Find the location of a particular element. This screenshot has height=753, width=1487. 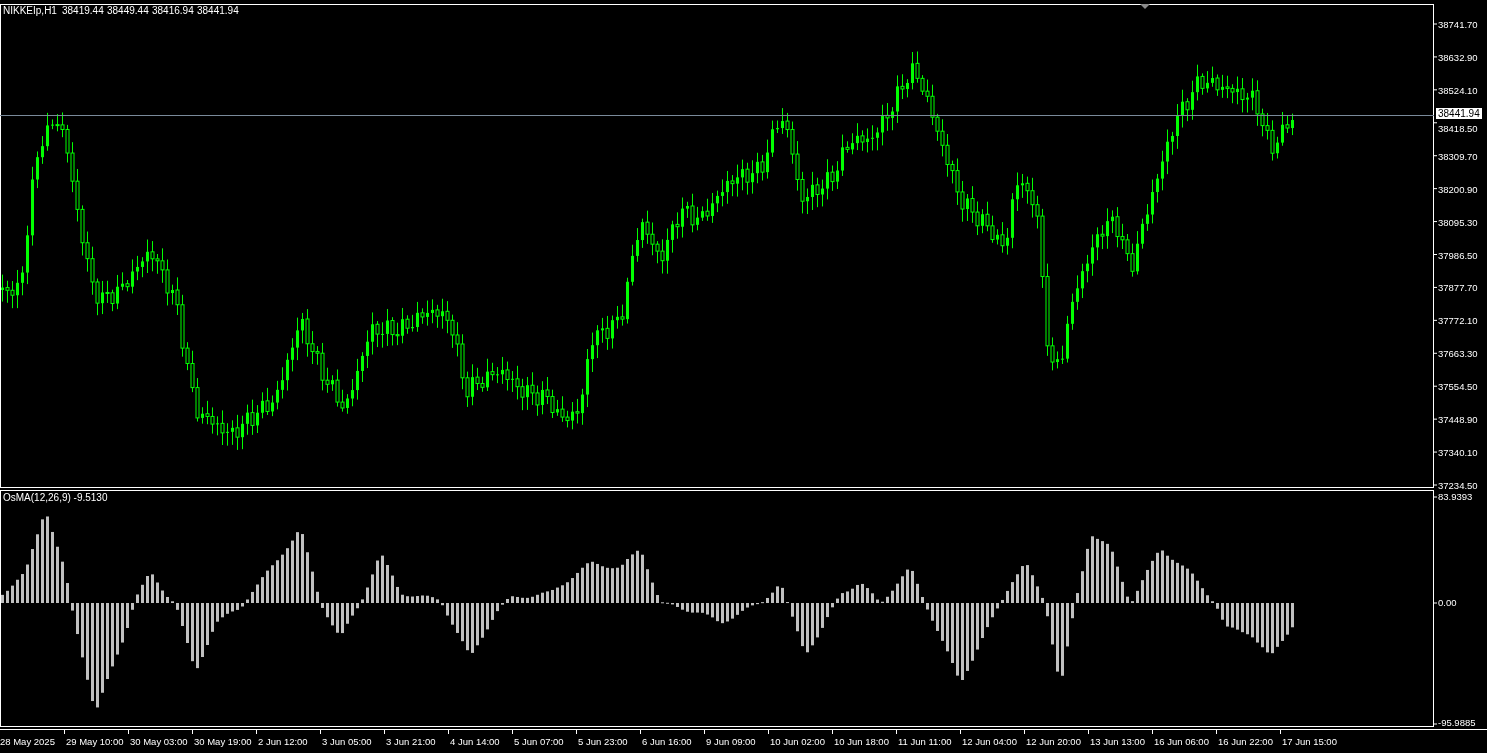

time-axis-label: 3 Jun 05:00 is located at coordinates (347, 741).